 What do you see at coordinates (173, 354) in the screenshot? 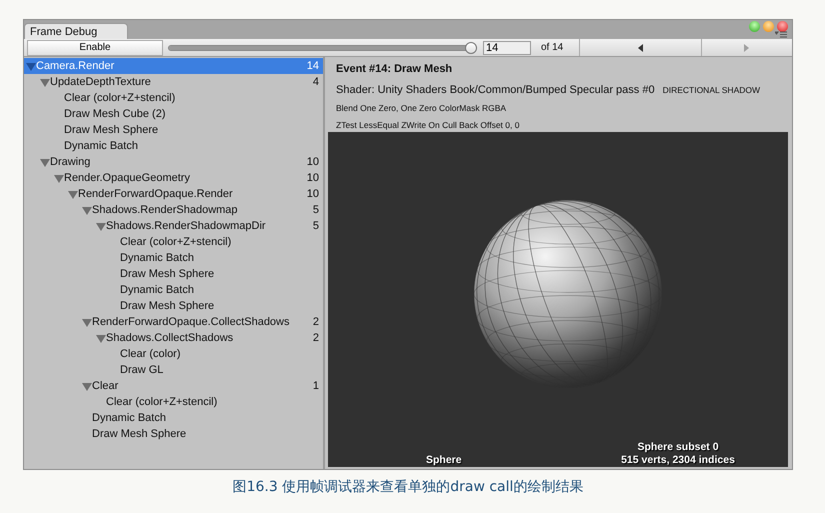
I see `tree-item: Clear (color)` at bounding box center [173, 354].